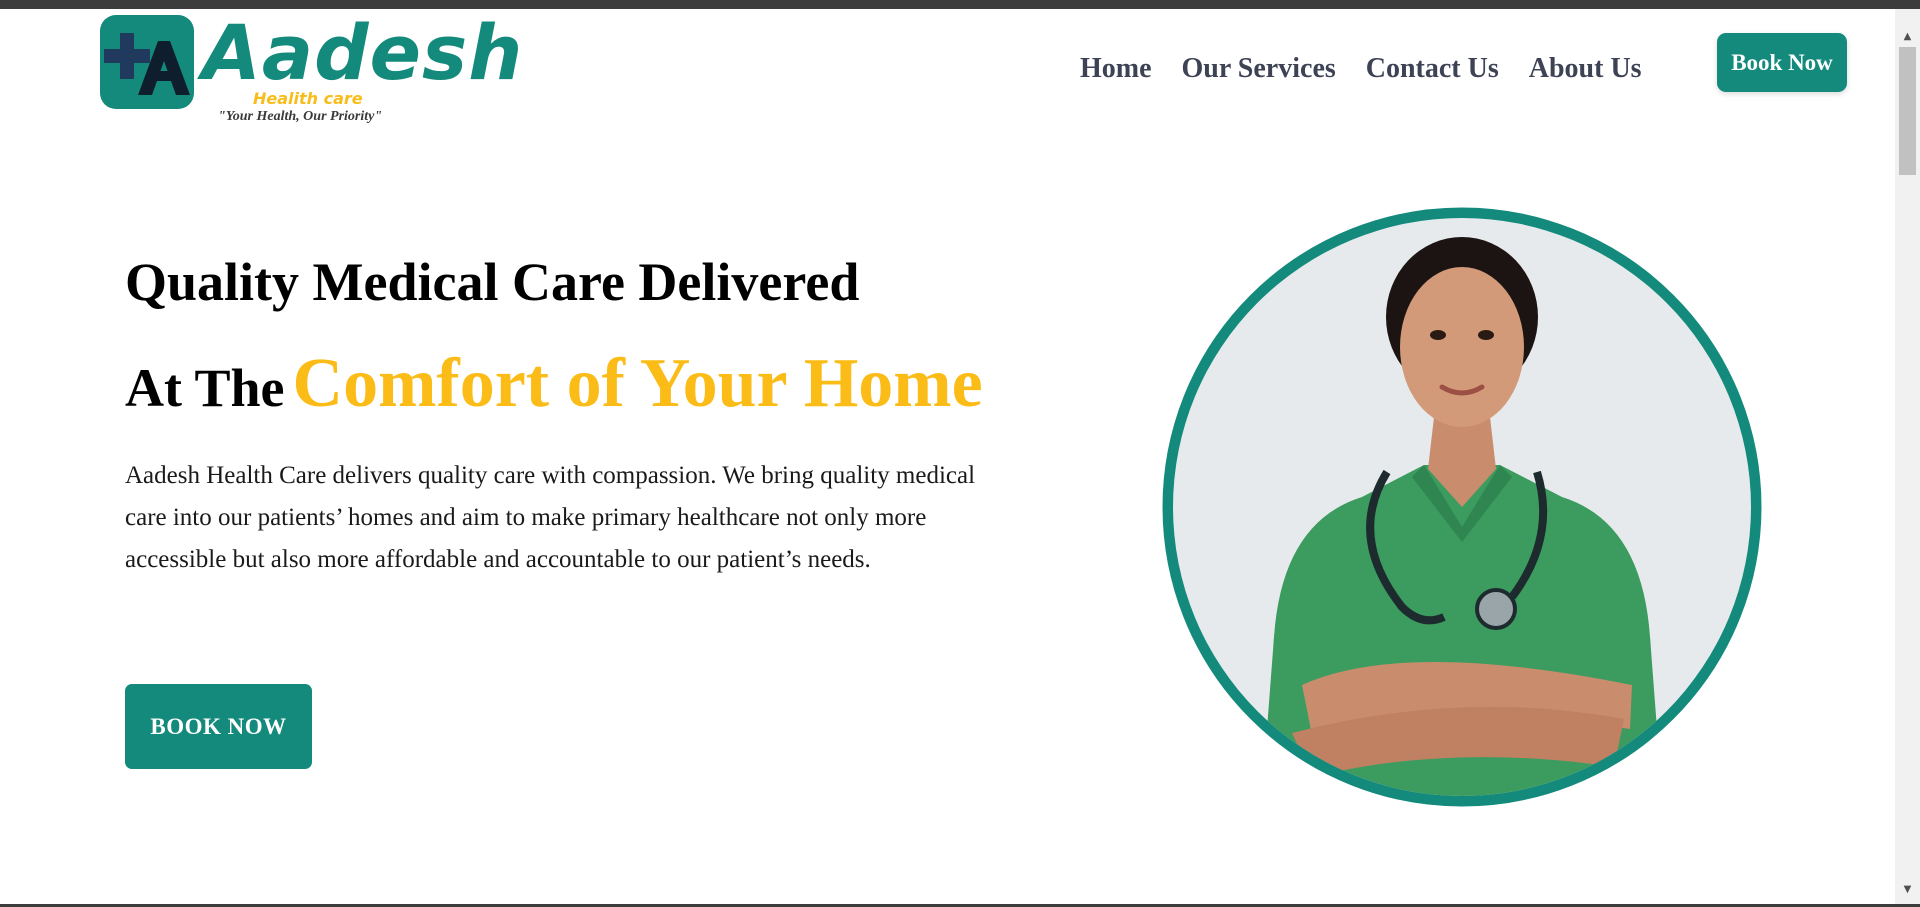 The height and width of the screenshot is (907, 1920). What do you see at coordinates (205, 388) in the screenshot?
I see `hero-heading-plain: At The` at bounding box center [205, 388].